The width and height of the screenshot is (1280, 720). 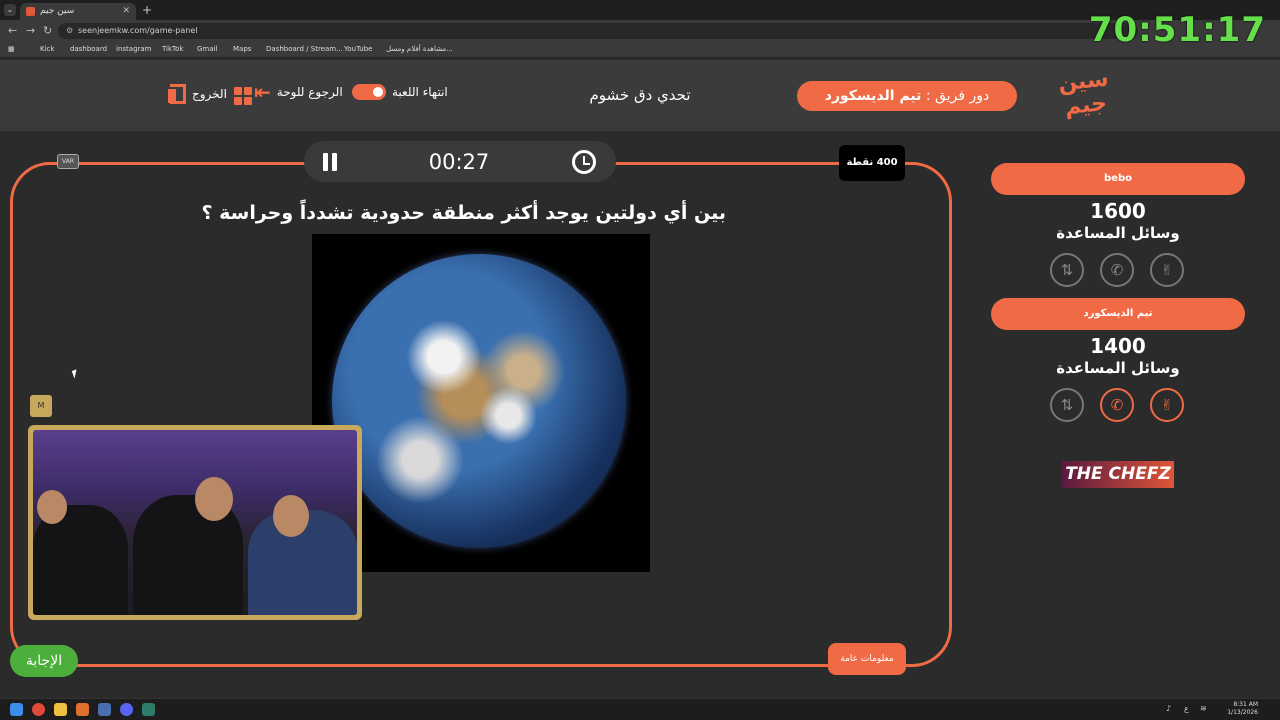 I want to click on wifi-icon: ≋, so click(x=1203, y=708).